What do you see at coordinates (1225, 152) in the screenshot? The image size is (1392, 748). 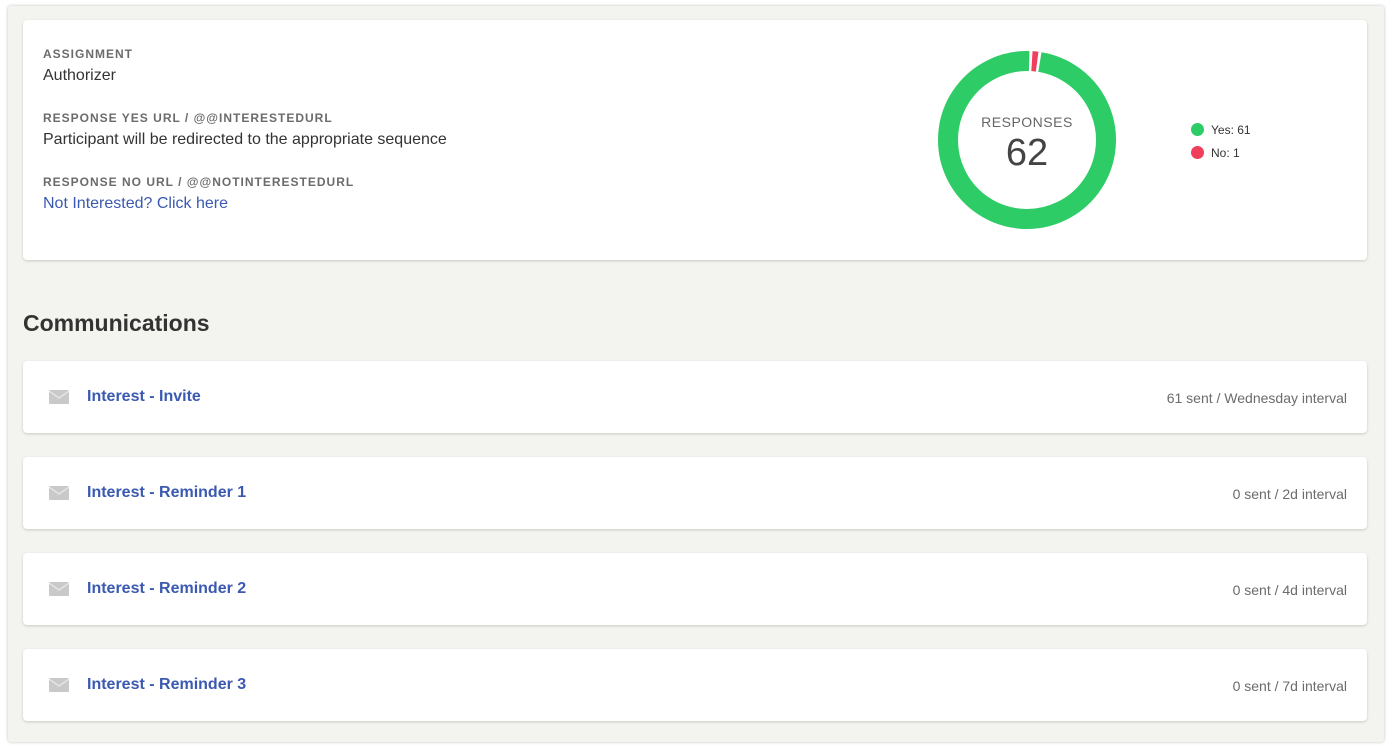 I see `legend-label-no: No: 1` at bounding box center [1225, 152].